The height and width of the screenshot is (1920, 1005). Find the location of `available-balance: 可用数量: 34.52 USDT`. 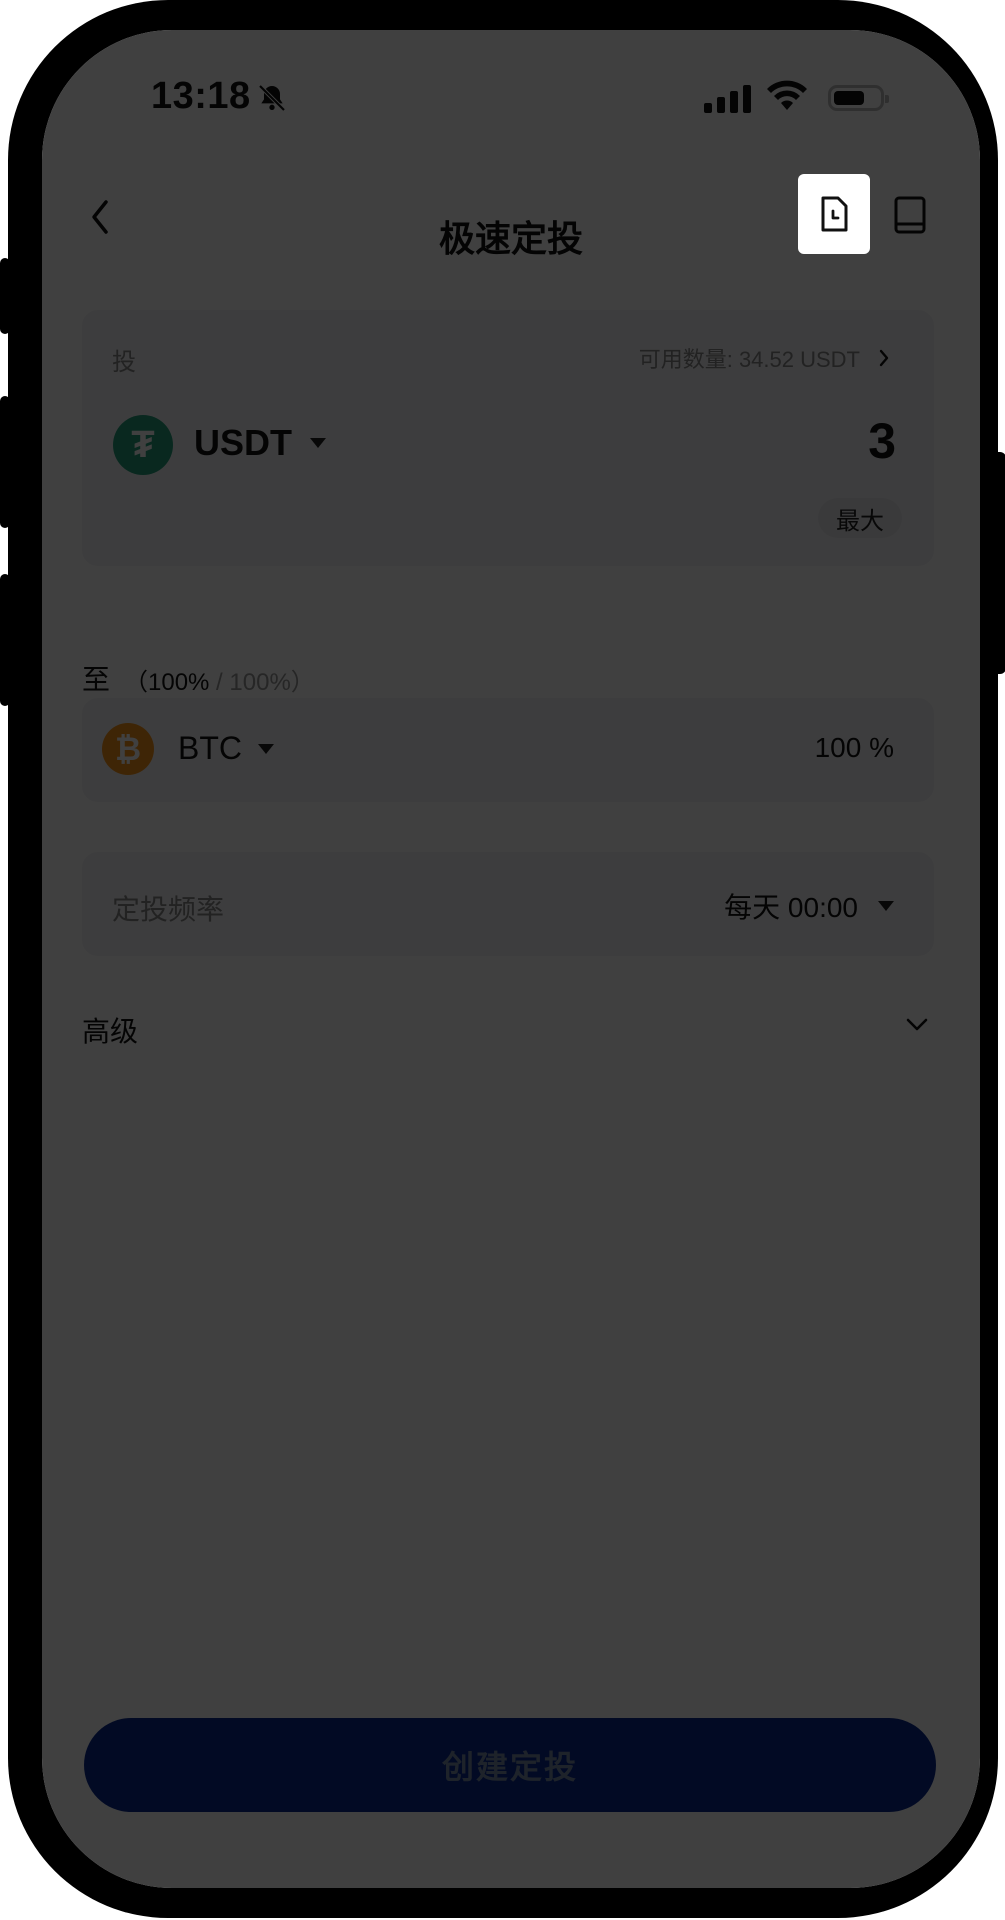

available-balance: 可用数量: 34.52 USDT is located at coordinates (764, 358).